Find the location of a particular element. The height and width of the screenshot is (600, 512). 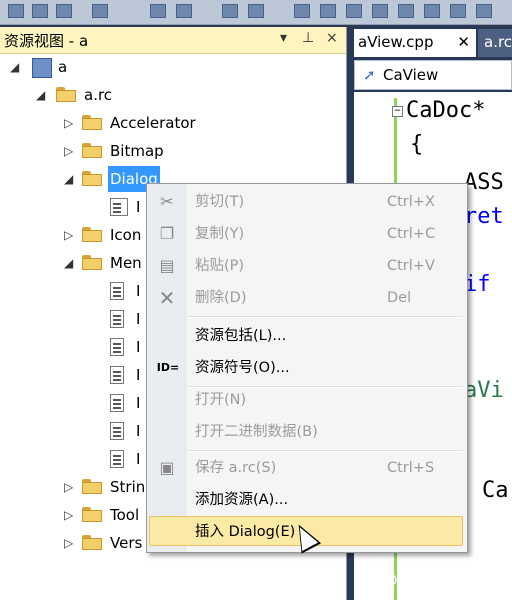

menu-label: 粘贴(P) is located at coordinates (220, 266).